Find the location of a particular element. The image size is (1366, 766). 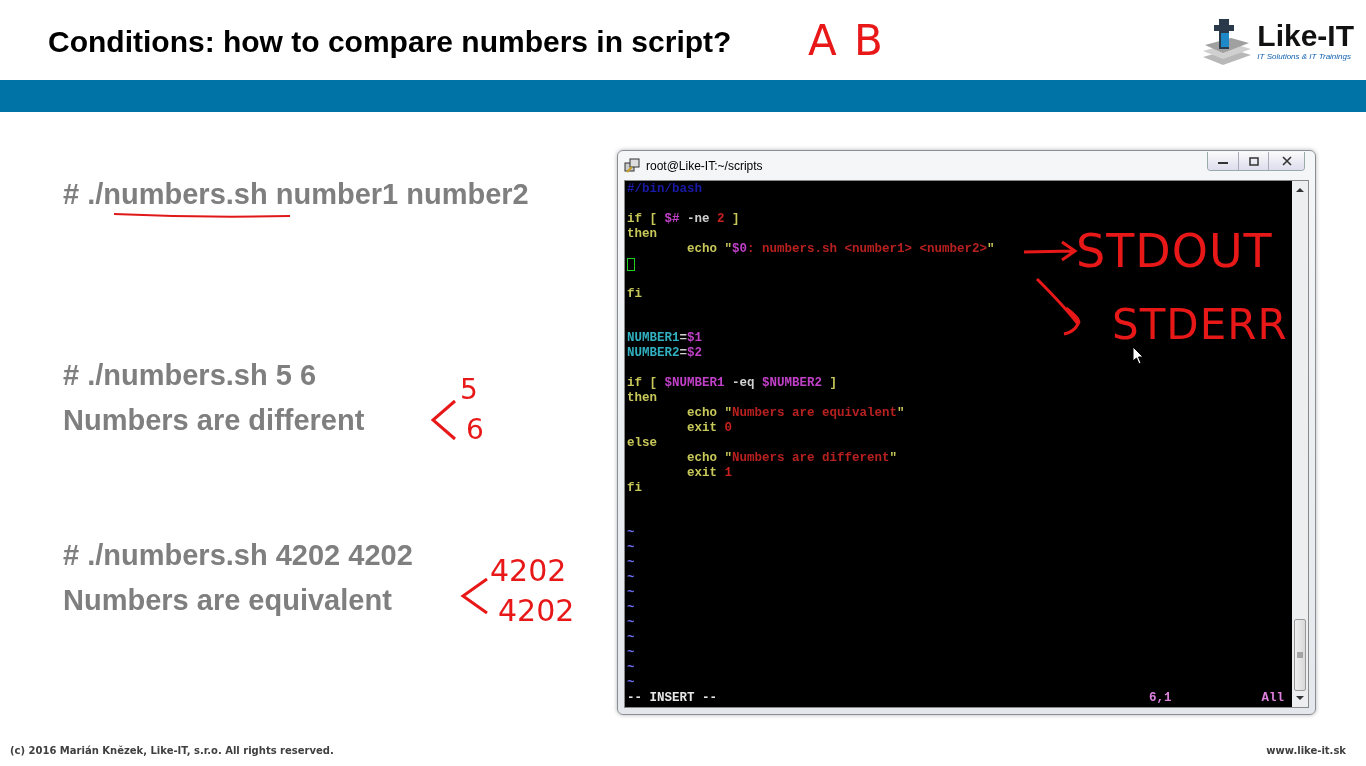

restore-icon is located at coordinates (1253, 161).